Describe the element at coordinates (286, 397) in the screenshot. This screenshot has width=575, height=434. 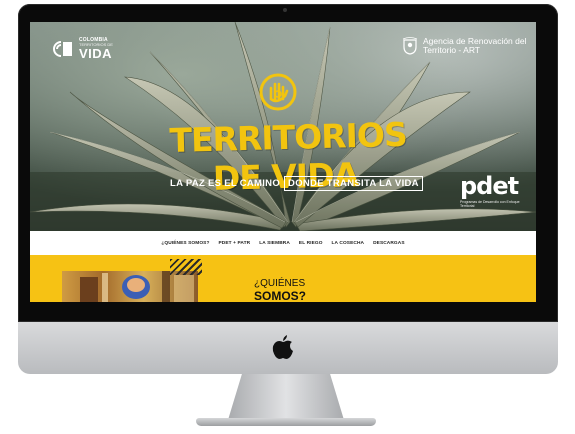
I see `imac-stand` at that location.